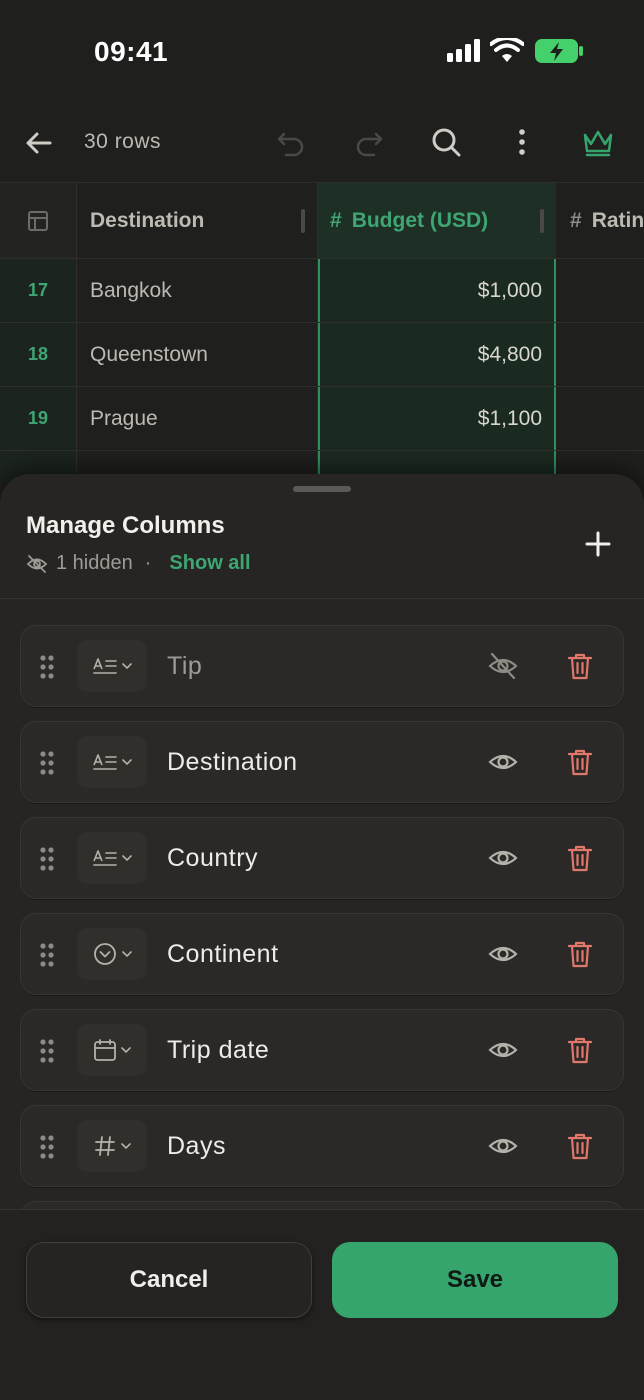 Image resolution: width=644 pixels, height=1400 pixels. Describe the element at coordinates (576, 220) in the screenshot. I see `number-type-icon: #` at that location.